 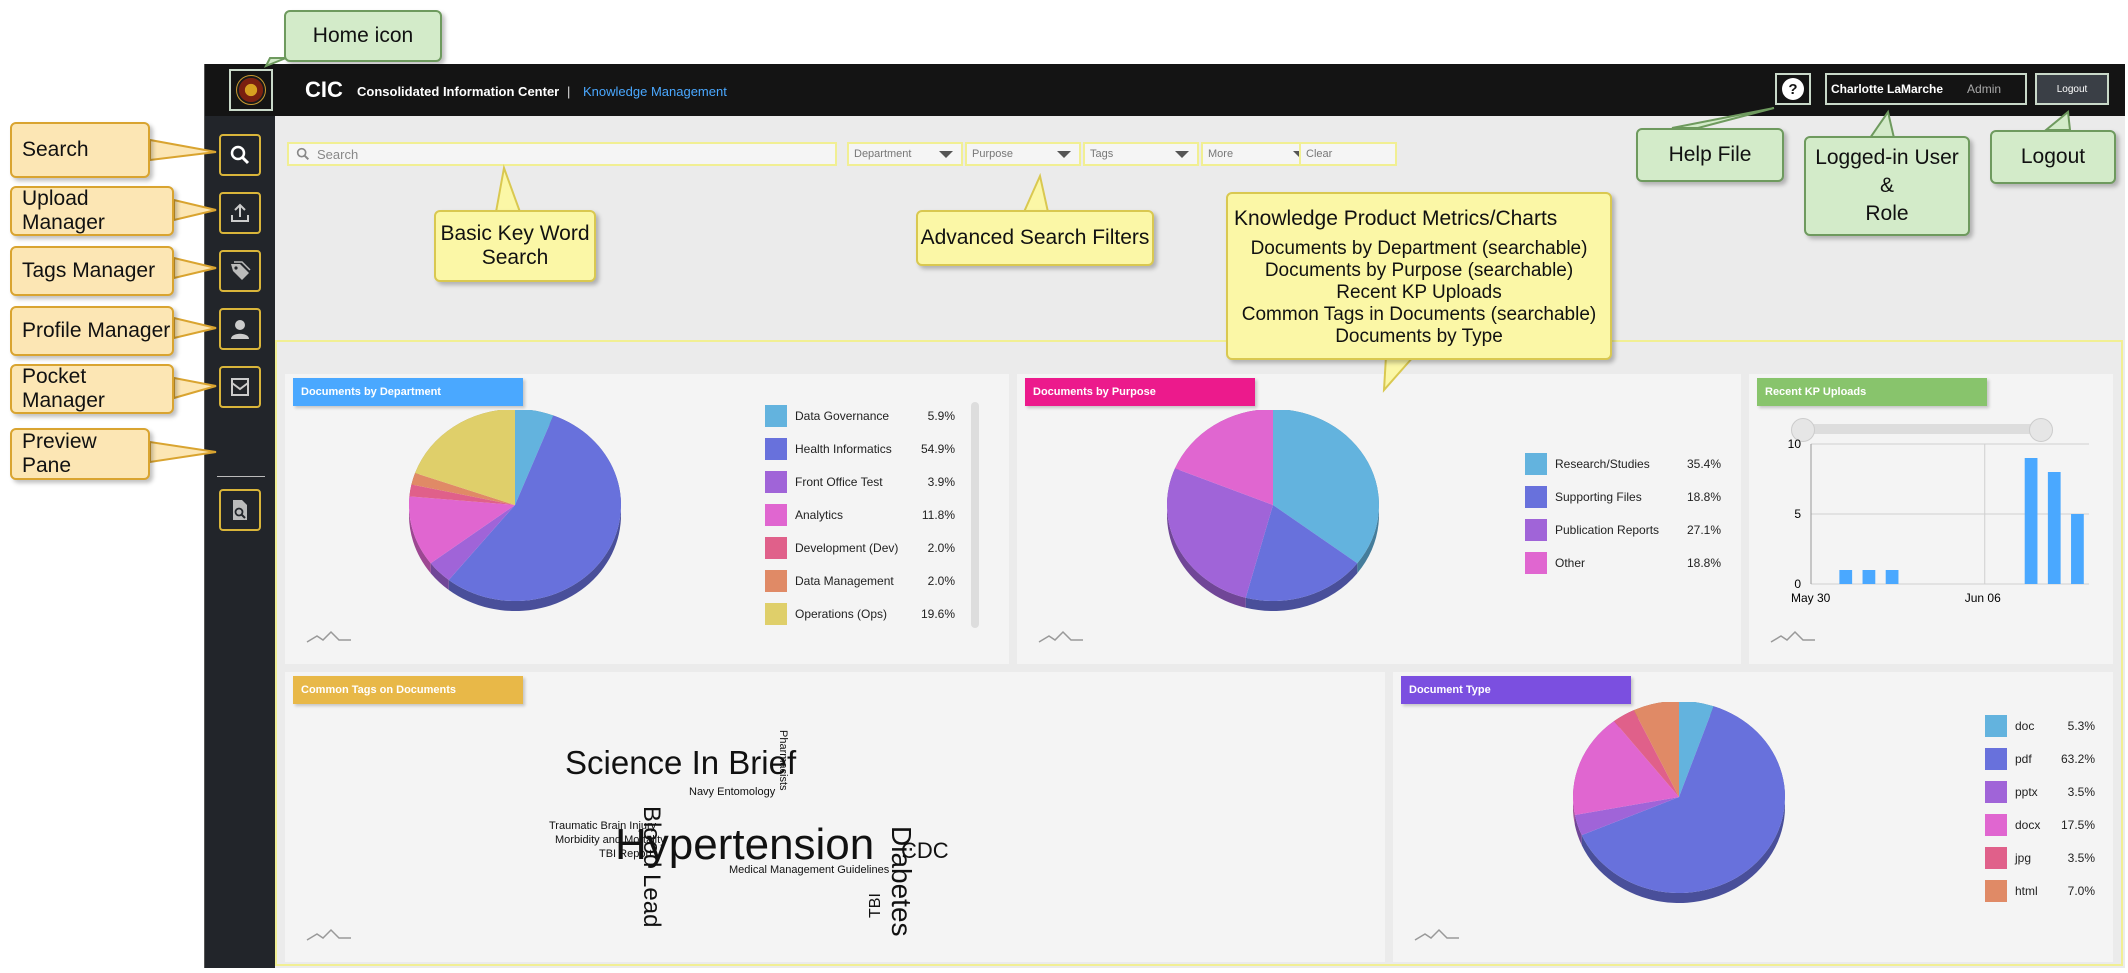 I want to click on home-icon, so click(x=251, y=90).